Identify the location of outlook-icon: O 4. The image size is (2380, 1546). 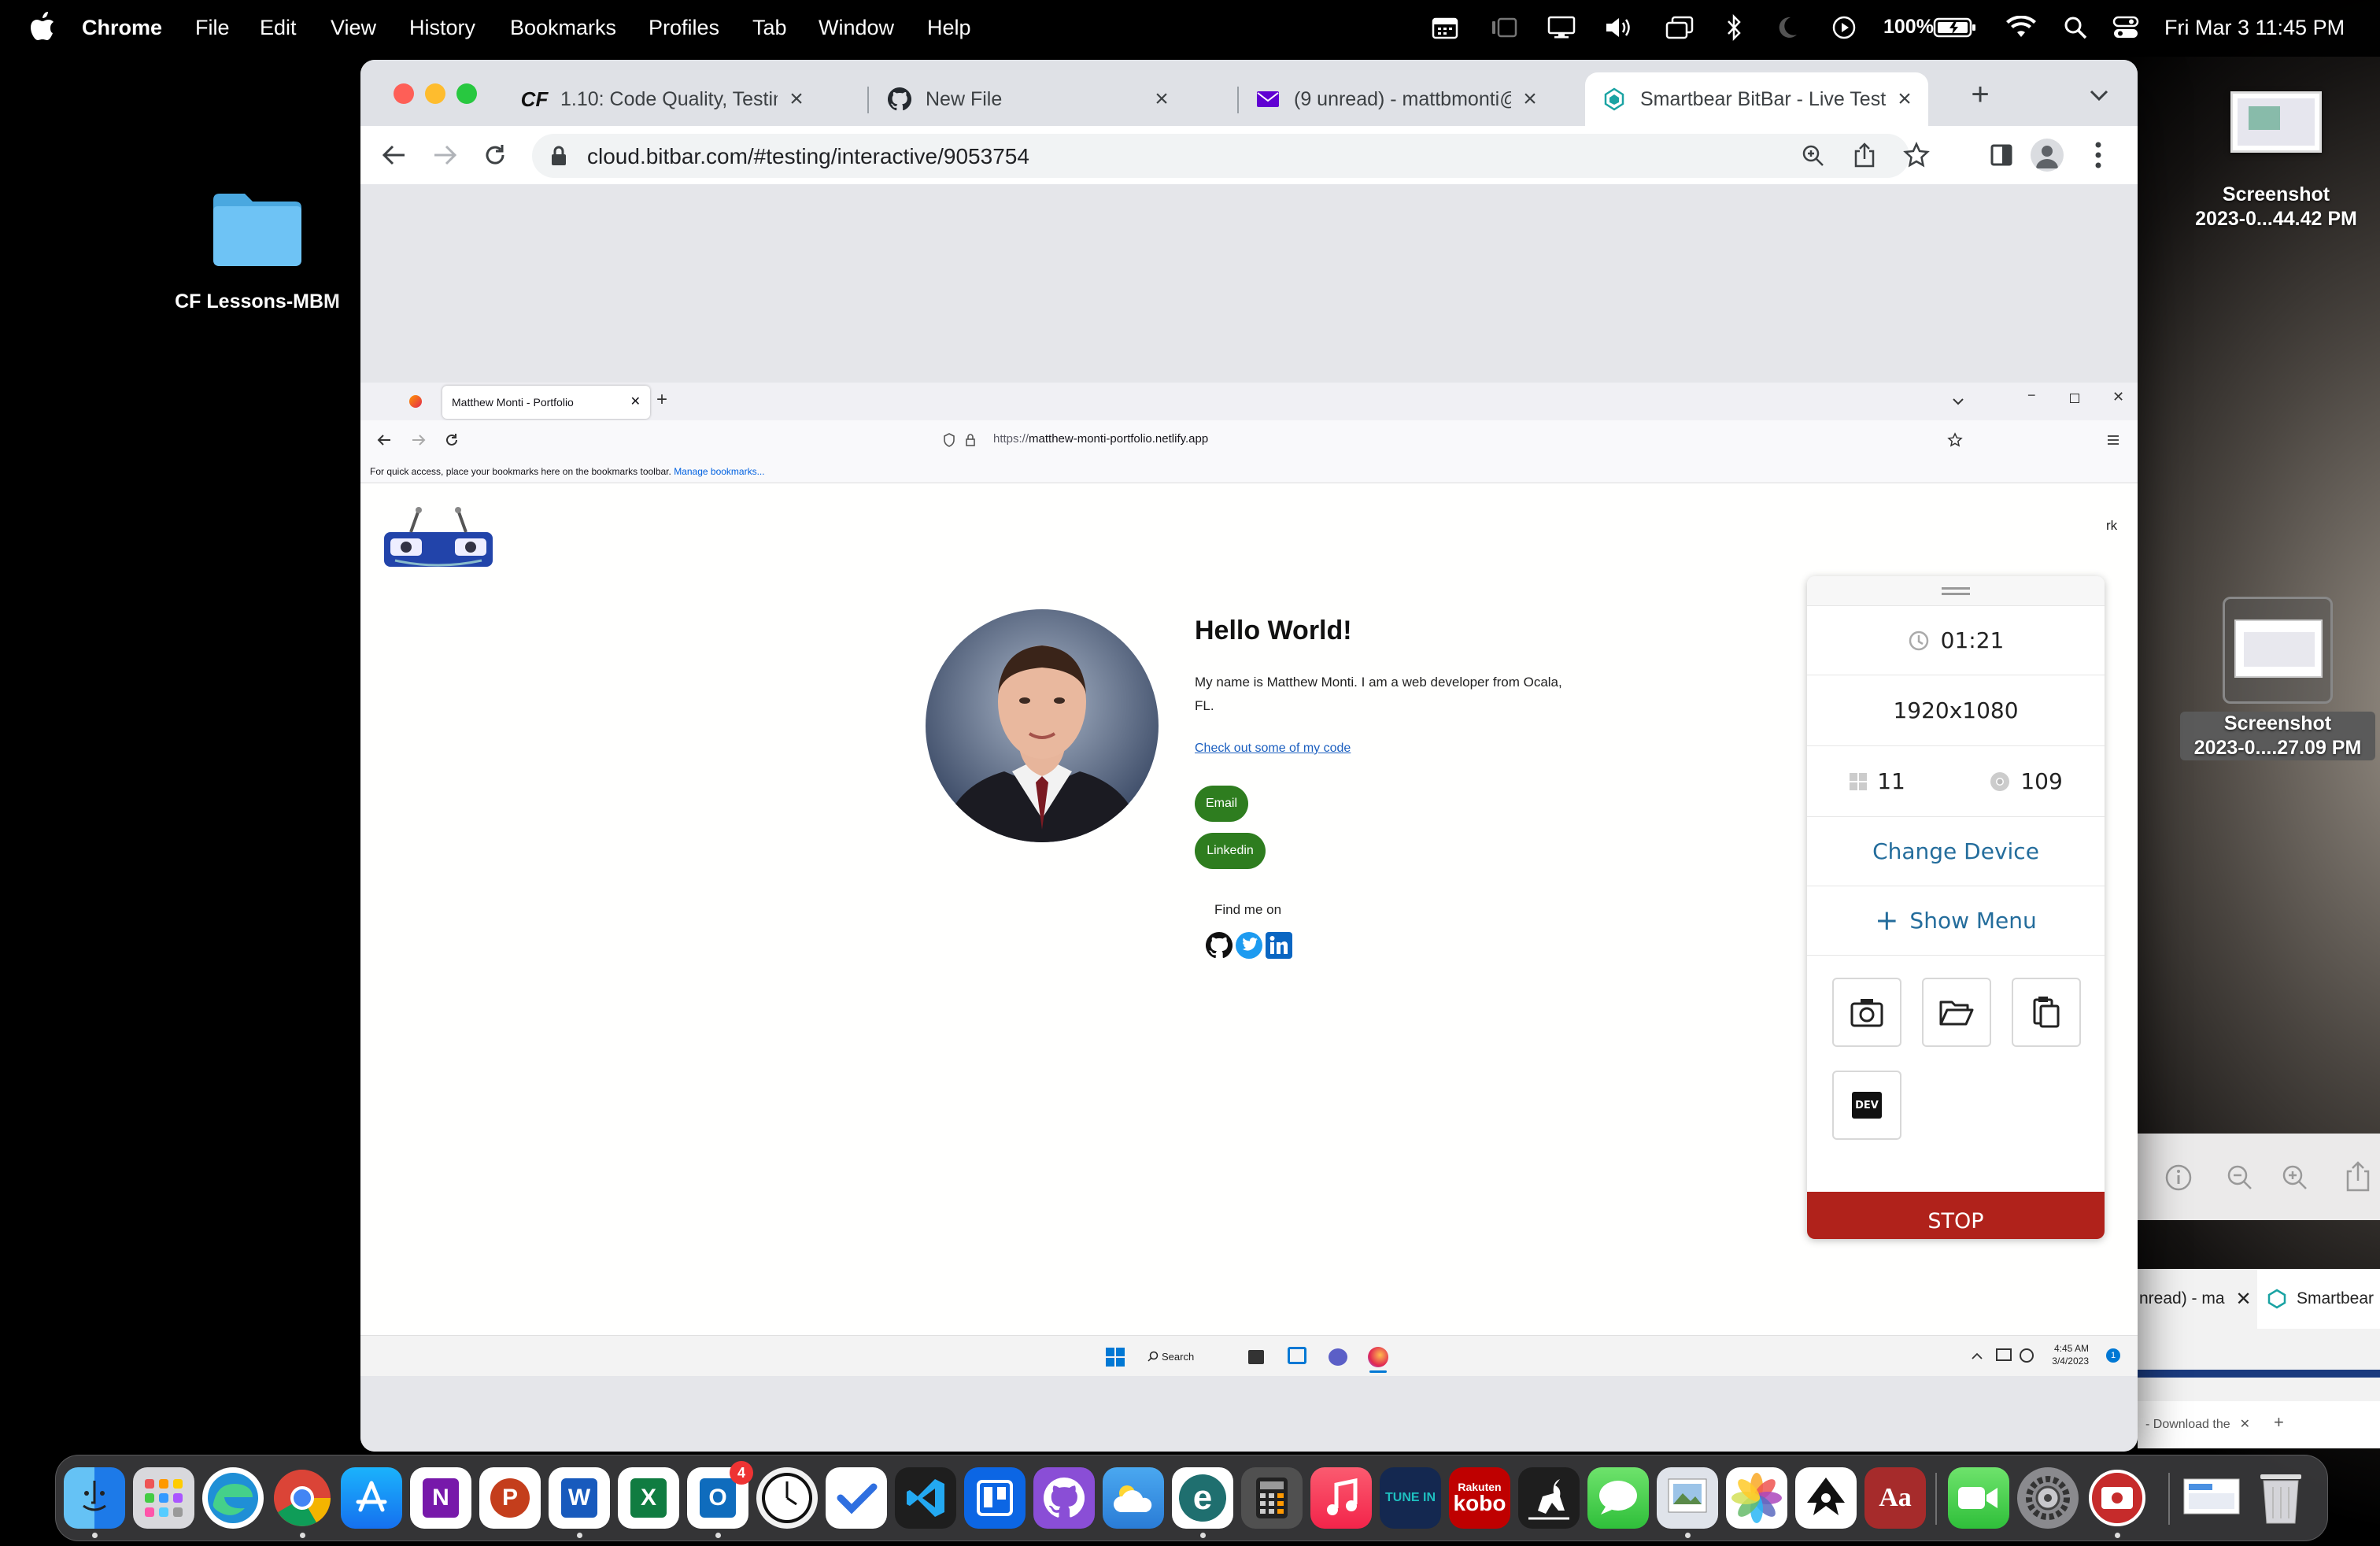
(720, 1495).